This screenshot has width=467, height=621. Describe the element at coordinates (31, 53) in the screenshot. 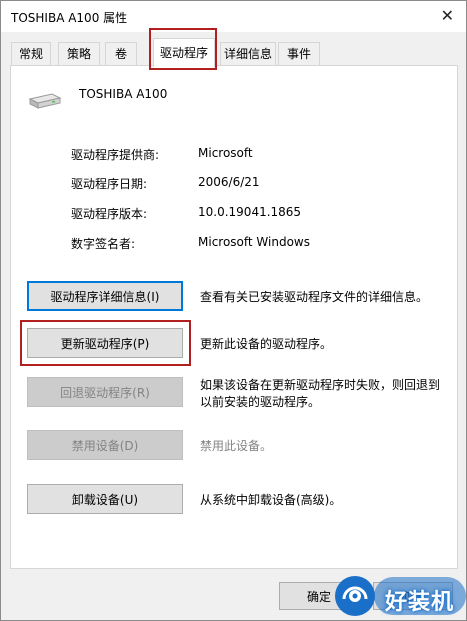

I see `tab-general: 常规` at that location.